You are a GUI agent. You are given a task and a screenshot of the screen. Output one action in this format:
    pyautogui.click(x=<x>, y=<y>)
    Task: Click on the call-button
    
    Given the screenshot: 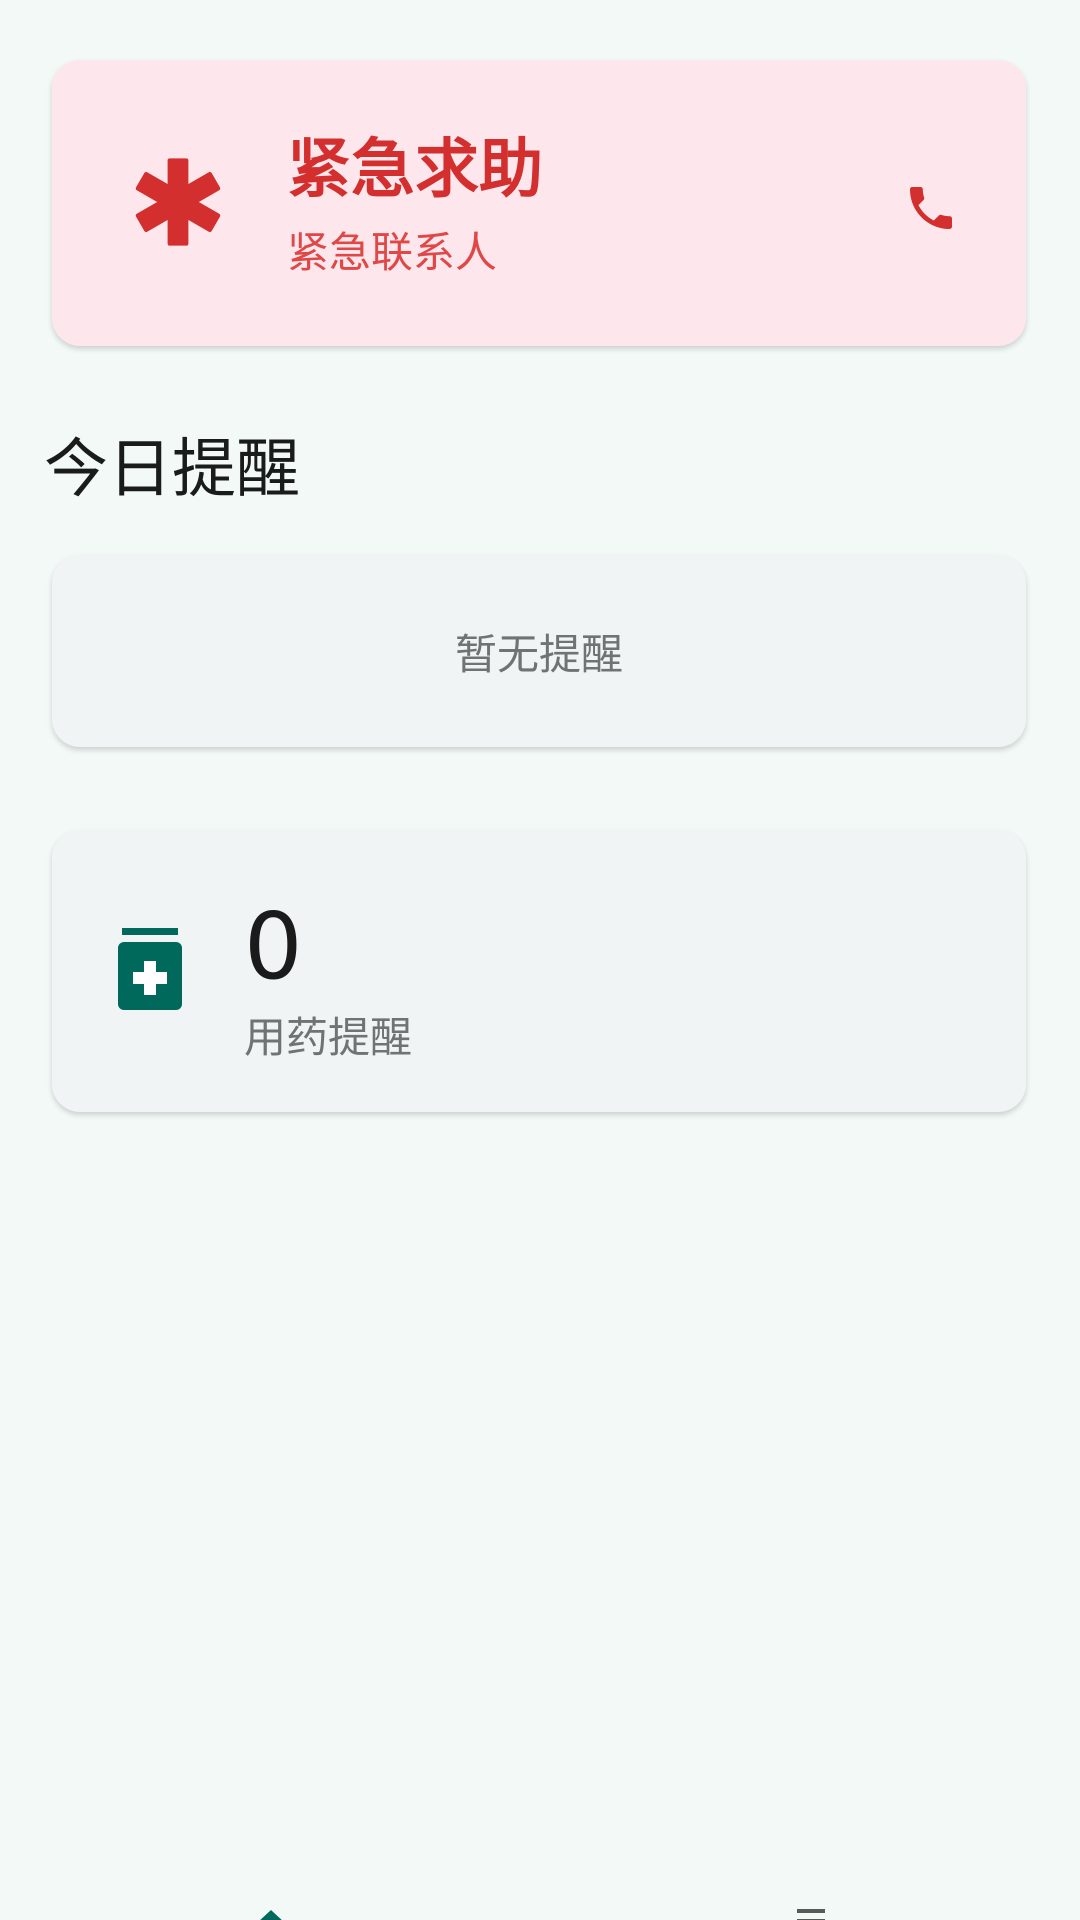 What is the action you would take?
    pyautogui.click(x=931, y=208)
    